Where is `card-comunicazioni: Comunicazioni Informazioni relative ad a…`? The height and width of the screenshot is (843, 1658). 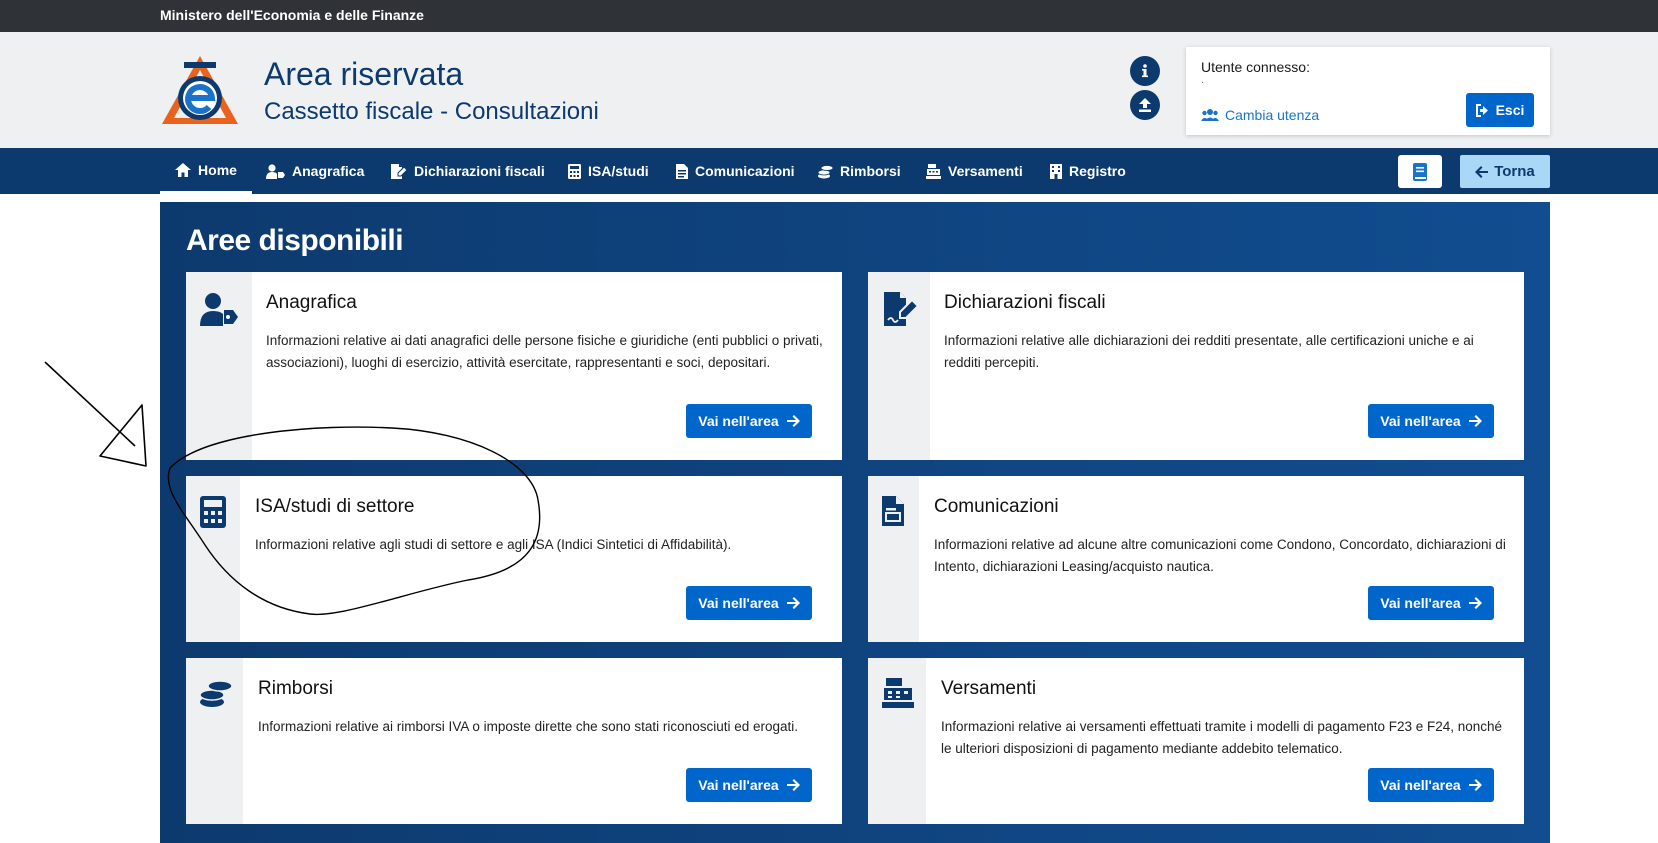
card-comunicazioni: Comunicazioni Informazioni relative ad a… is located at coordinates (1196, 559).